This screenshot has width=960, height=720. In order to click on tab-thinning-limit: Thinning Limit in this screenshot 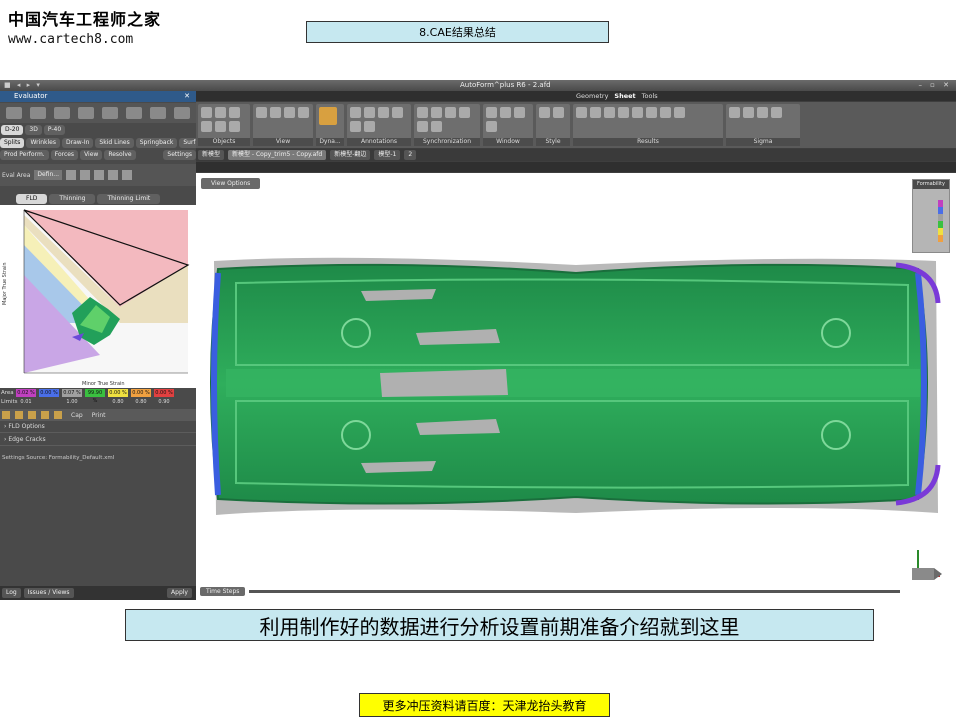, I will do `click(129, 199)`.